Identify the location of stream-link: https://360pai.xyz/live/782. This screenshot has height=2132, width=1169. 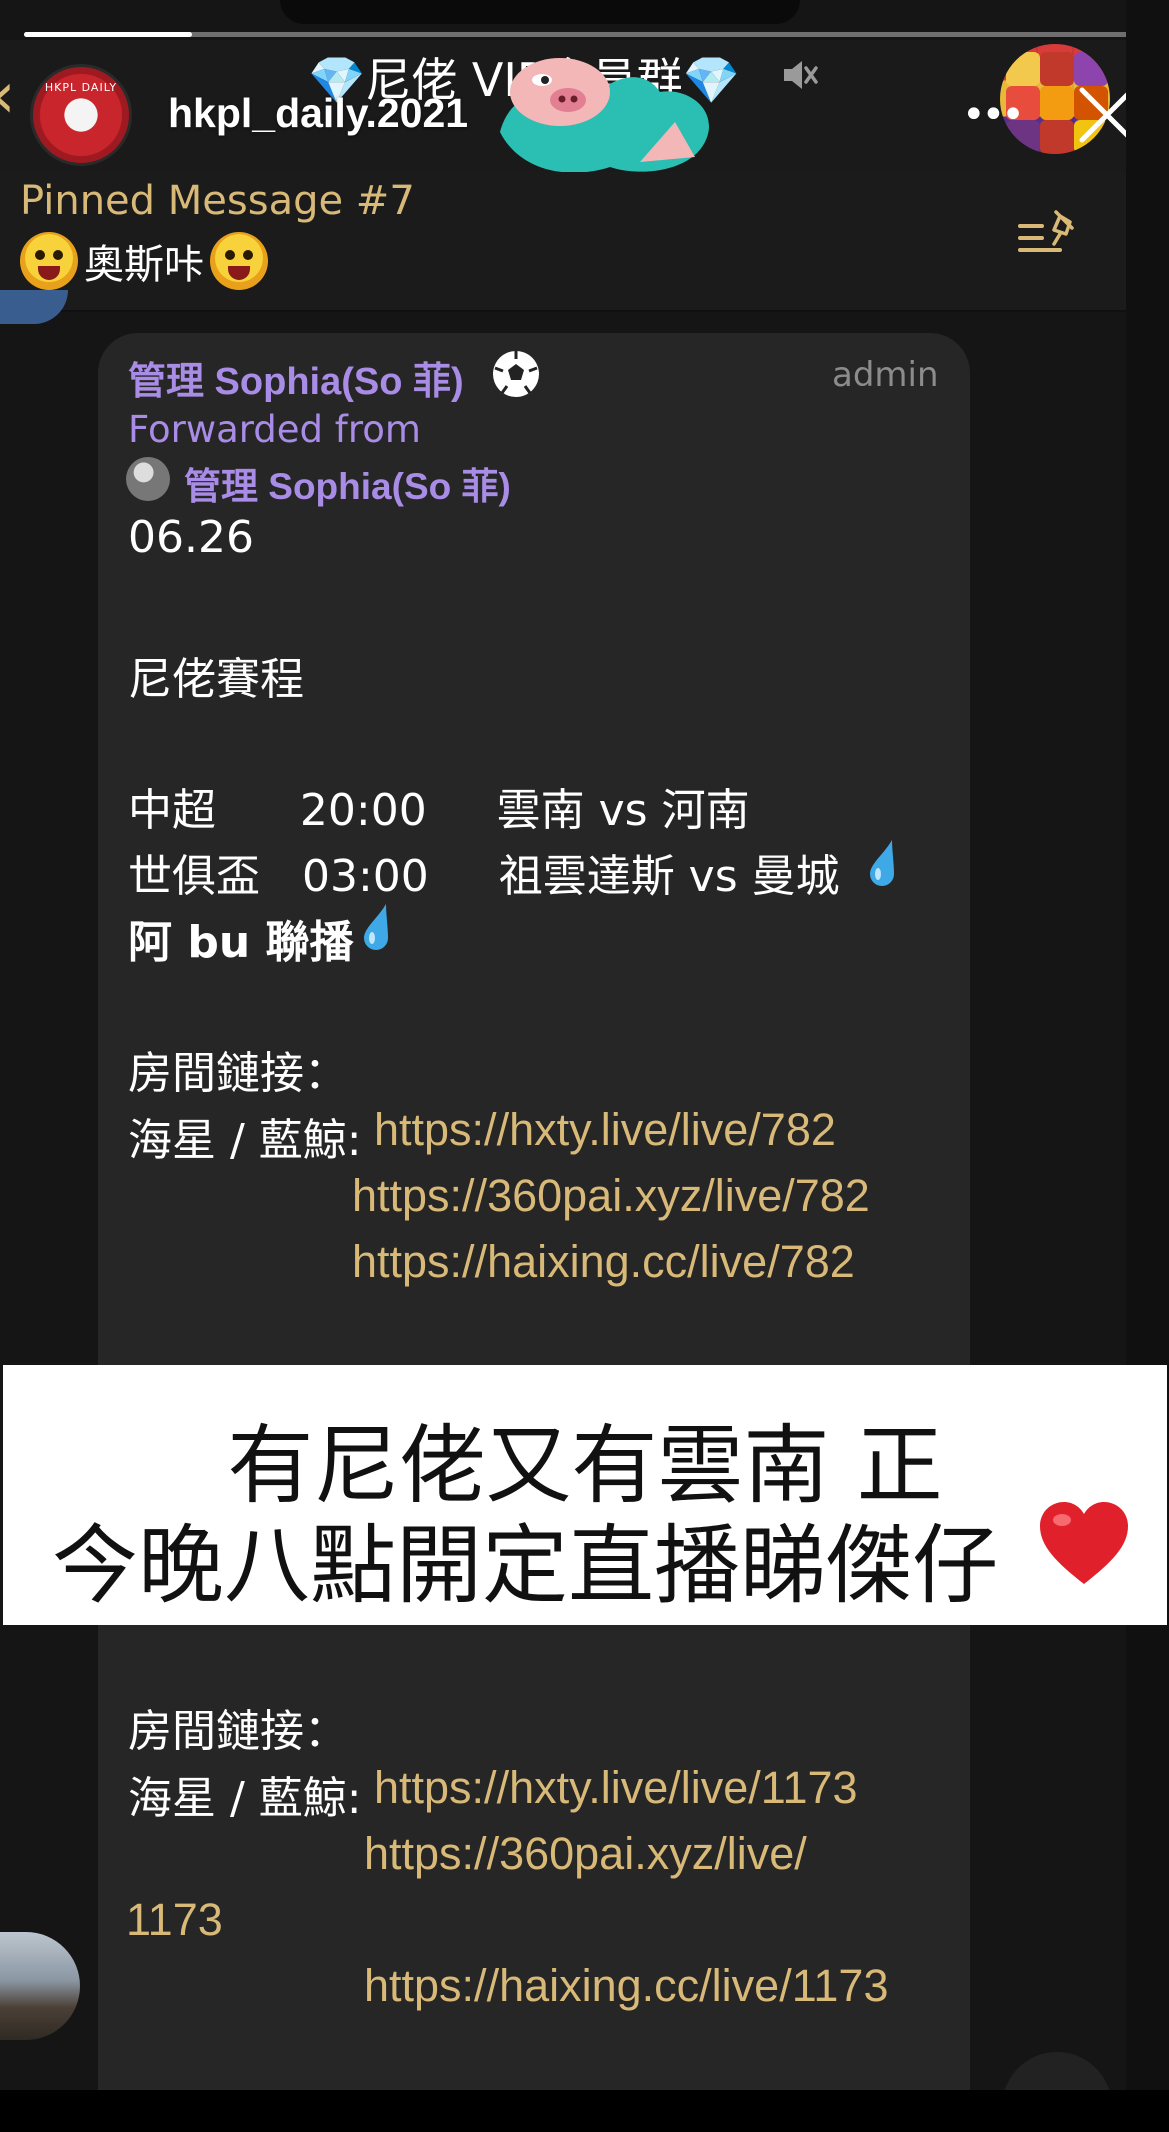
(611, 1196).